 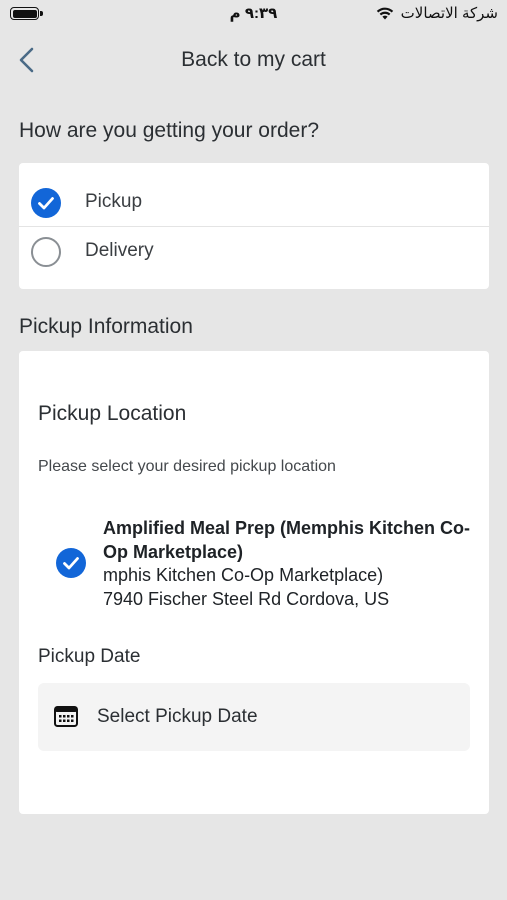 I want to click on pickup-location-title: Pickup Location, so click(x=112, y=413).